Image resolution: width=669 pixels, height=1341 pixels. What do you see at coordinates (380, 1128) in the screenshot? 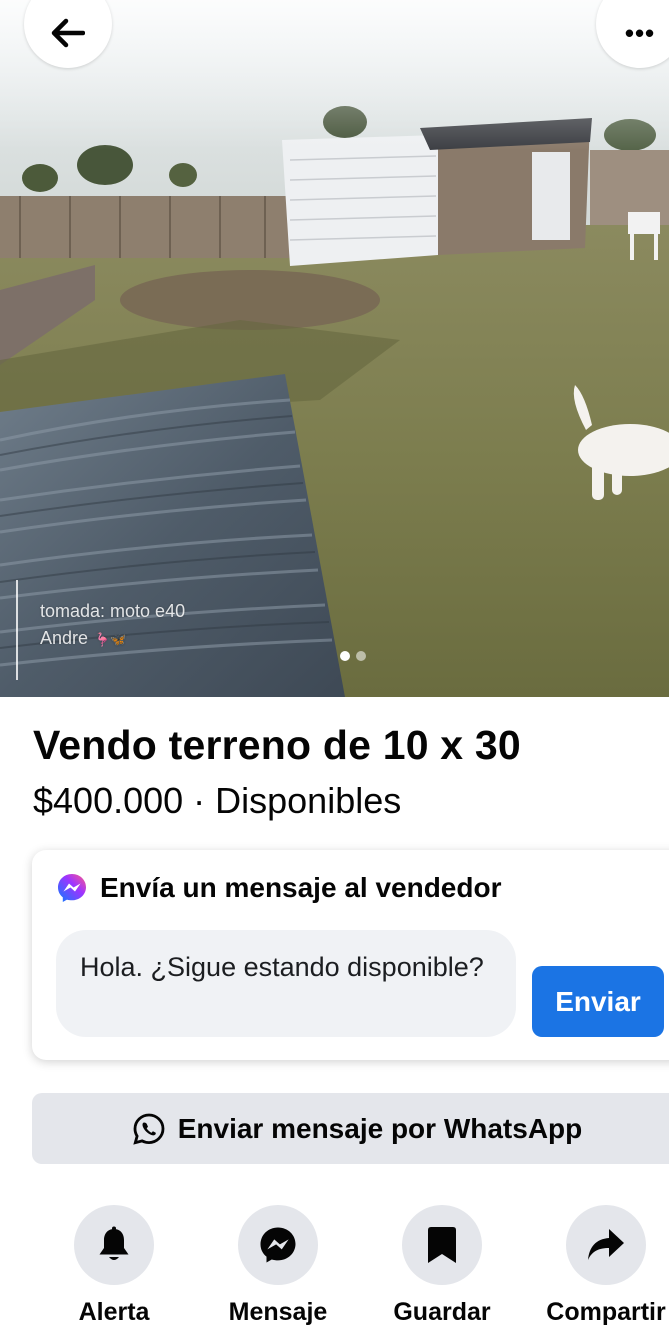
I see `whatsapp-button-label: Enviar mensaje por WhatsApp` at bounding box center [380, 1128].